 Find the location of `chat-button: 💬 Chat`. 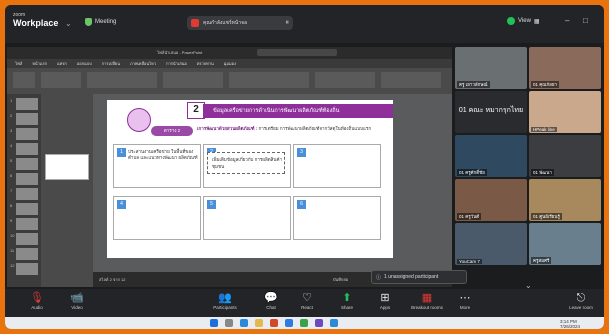

chat-button: 💬 Chat is located at coordinates (271, 300).